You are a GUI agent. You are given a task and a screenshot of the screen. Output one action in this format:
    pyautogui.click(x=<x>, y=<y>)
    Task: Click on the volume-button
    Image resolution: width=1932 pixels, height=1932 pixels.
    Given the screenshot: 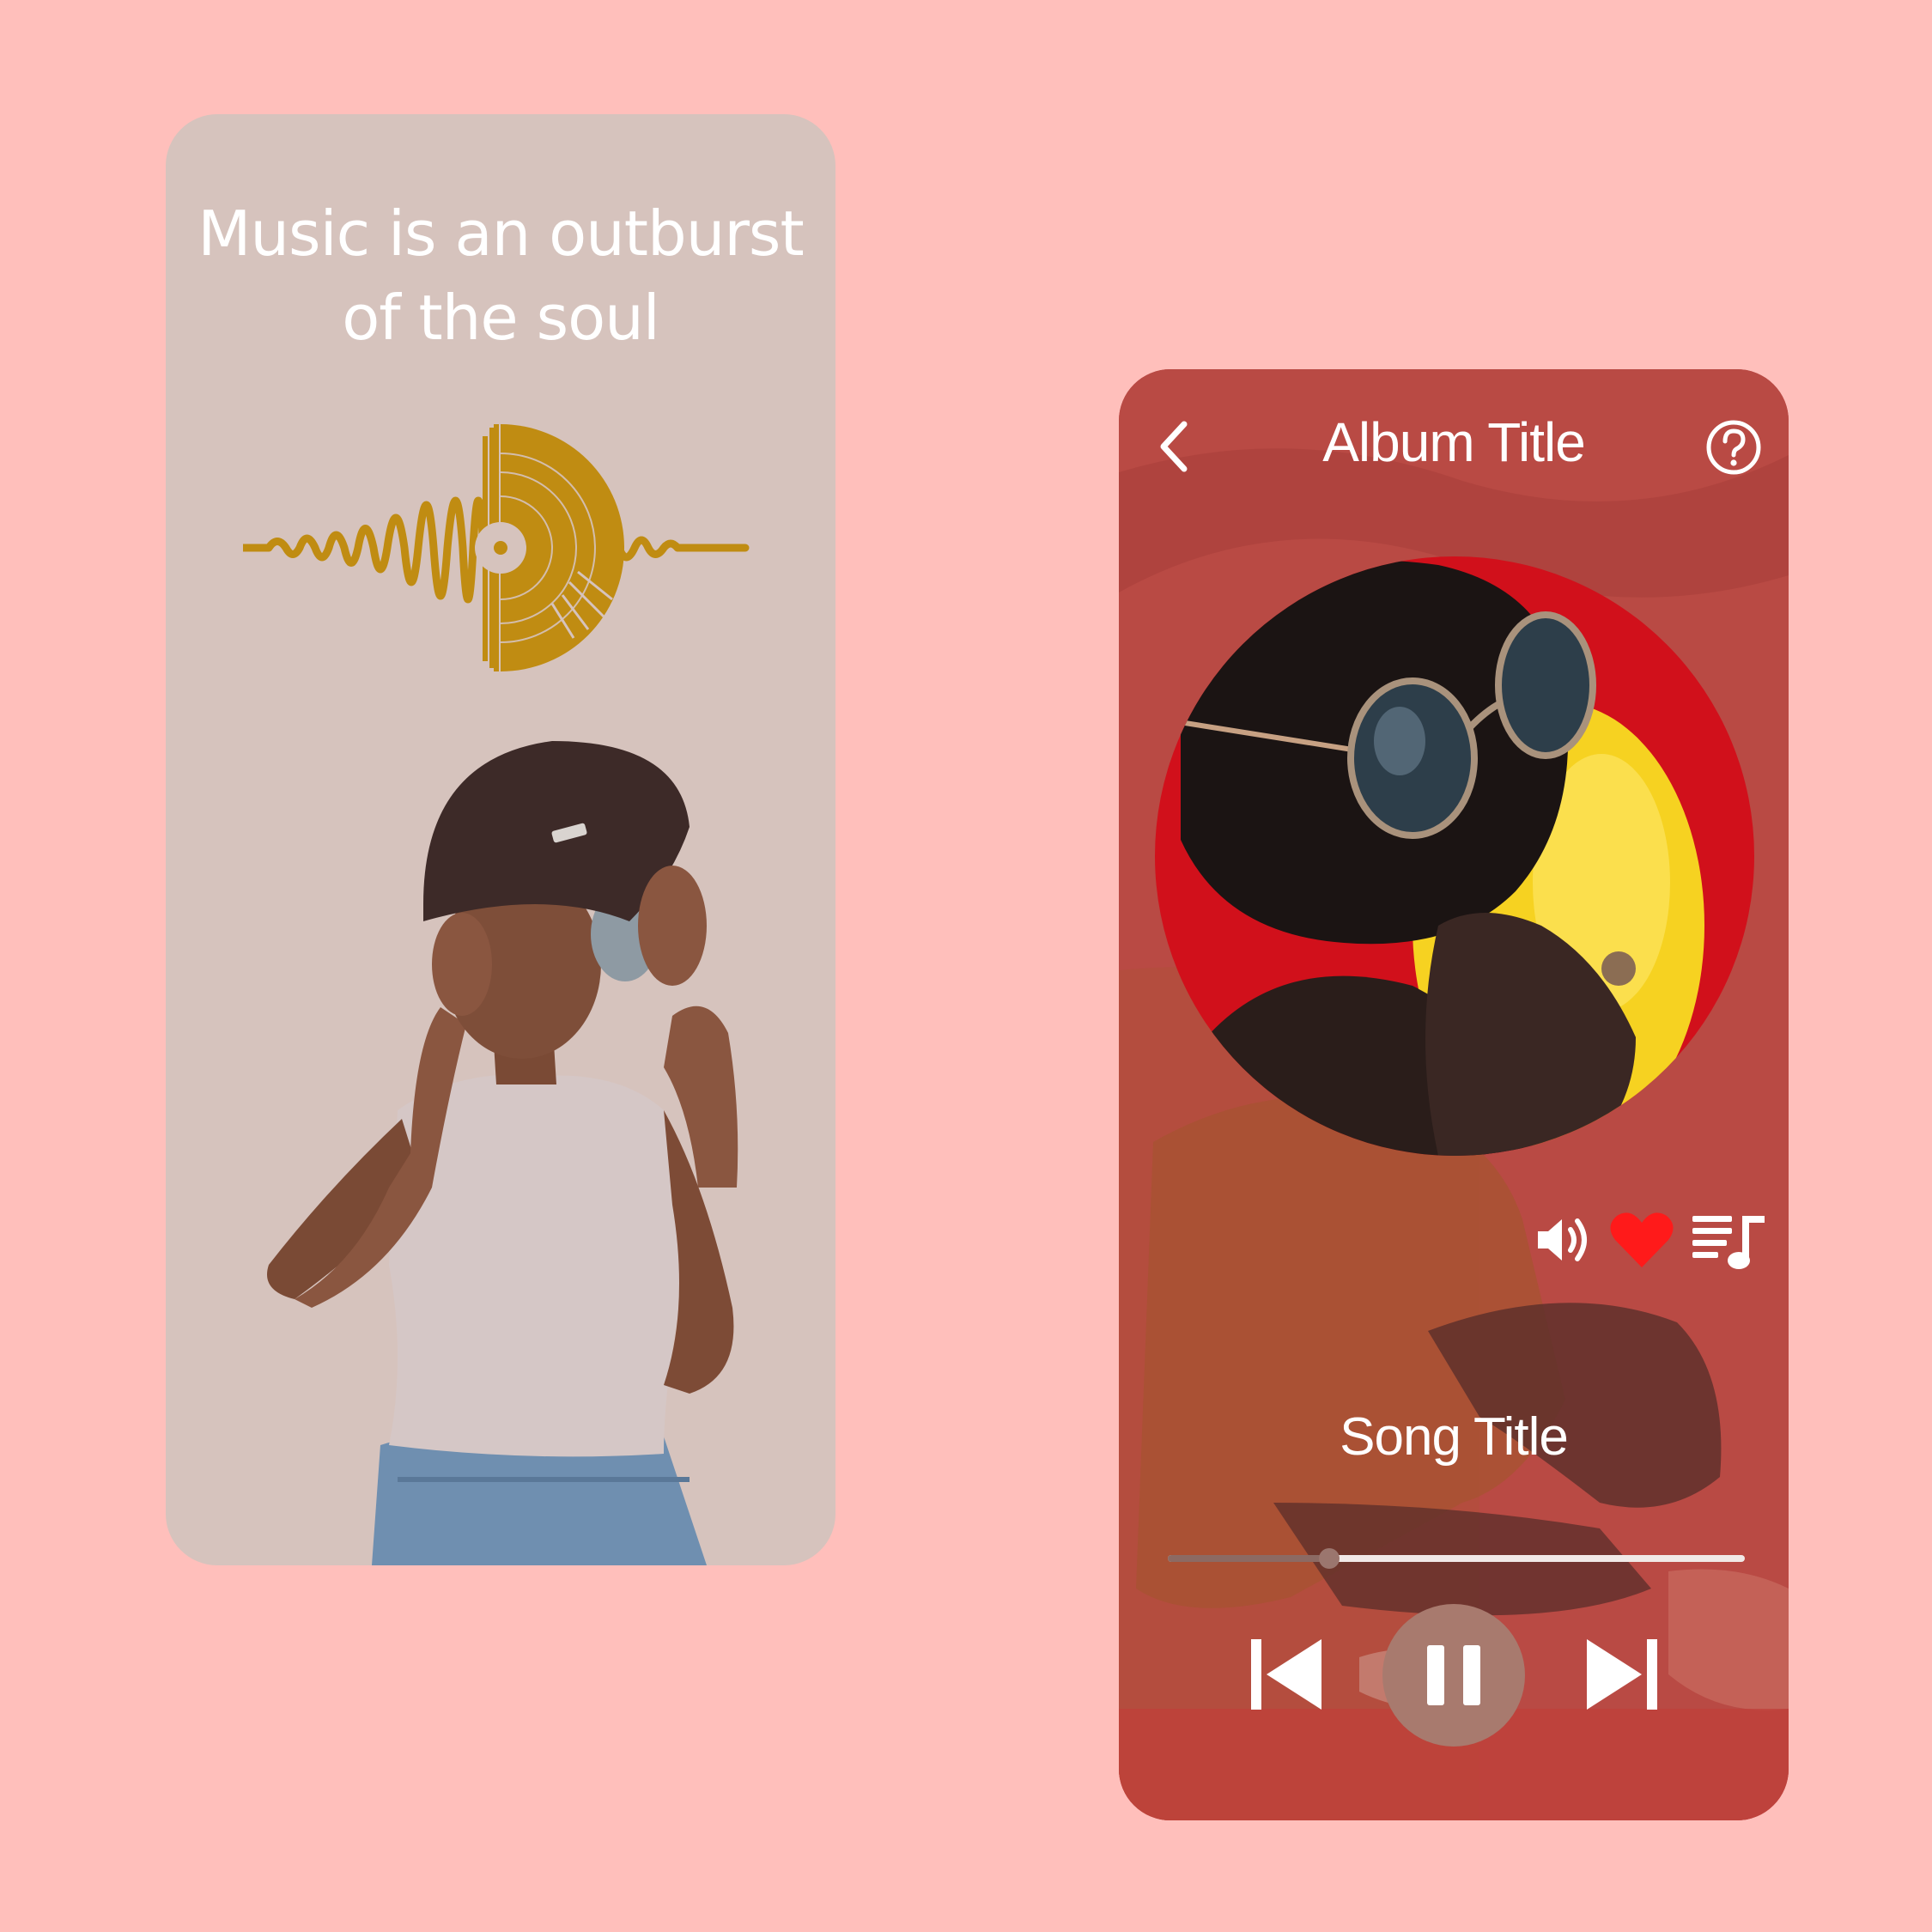 What is the action you would take?
    pyautogui.click(x=1562, y=1240)
    